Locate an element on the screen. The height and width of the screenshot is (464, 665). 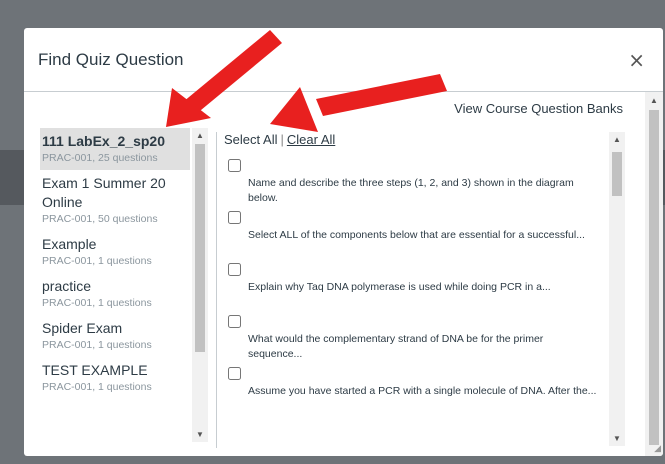
bank-item-111-labex-2-sp20: 111 LabEx_2_sp20 PRAC-001, 25 questions is located at coordinates (115, 149).